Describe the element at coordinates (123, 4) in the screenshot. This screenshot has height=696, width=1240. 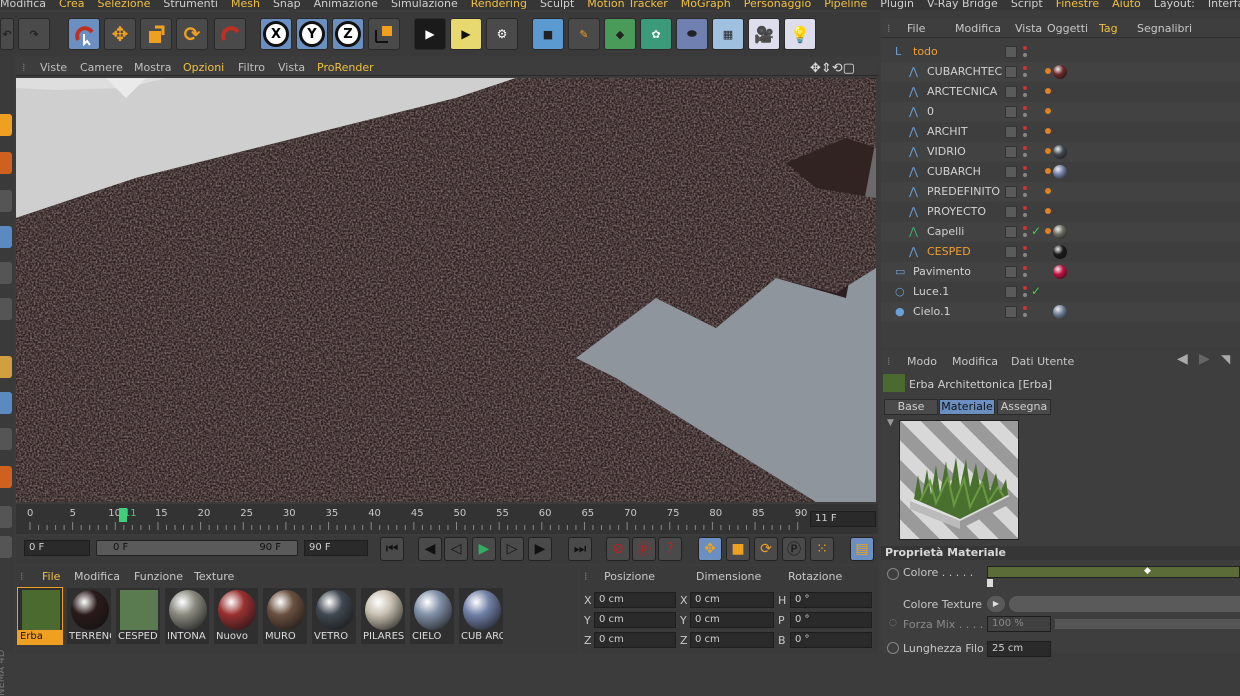
I see `menu-item-2: Selezione` at that location.